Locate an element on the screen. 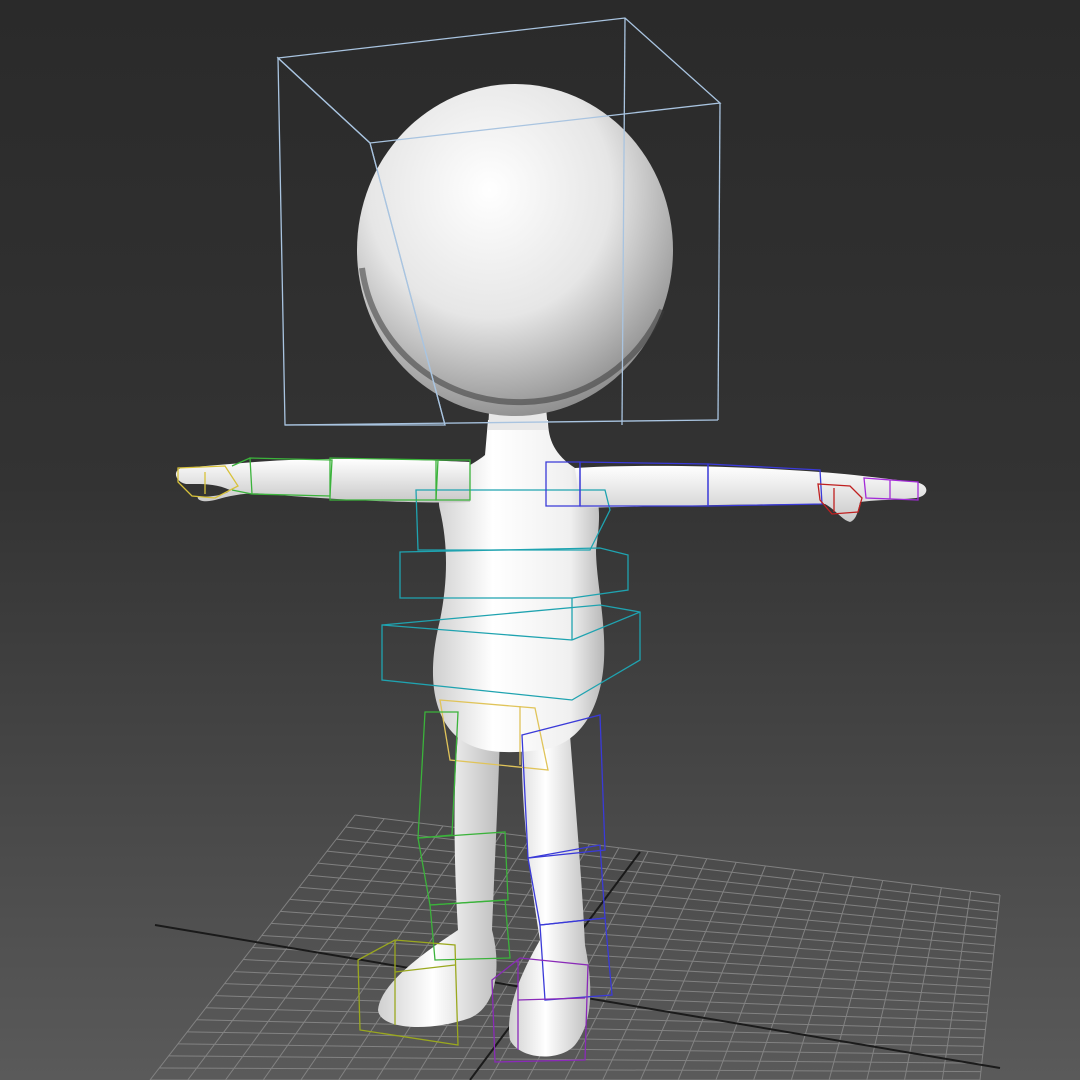  right-arm-mesh is located at coordinates (751, 493).